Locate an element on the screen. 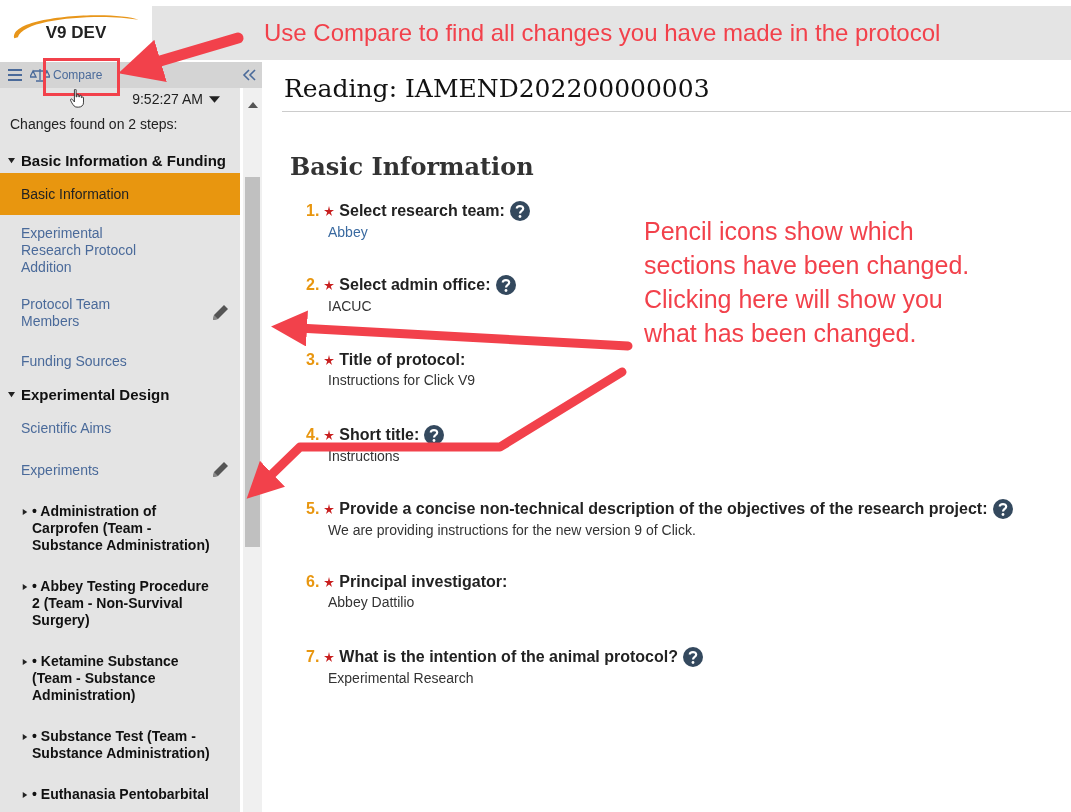 This screenshot has height=812, width=1071. nav-item: Scientific Aims is located at coordinates (120, 428).